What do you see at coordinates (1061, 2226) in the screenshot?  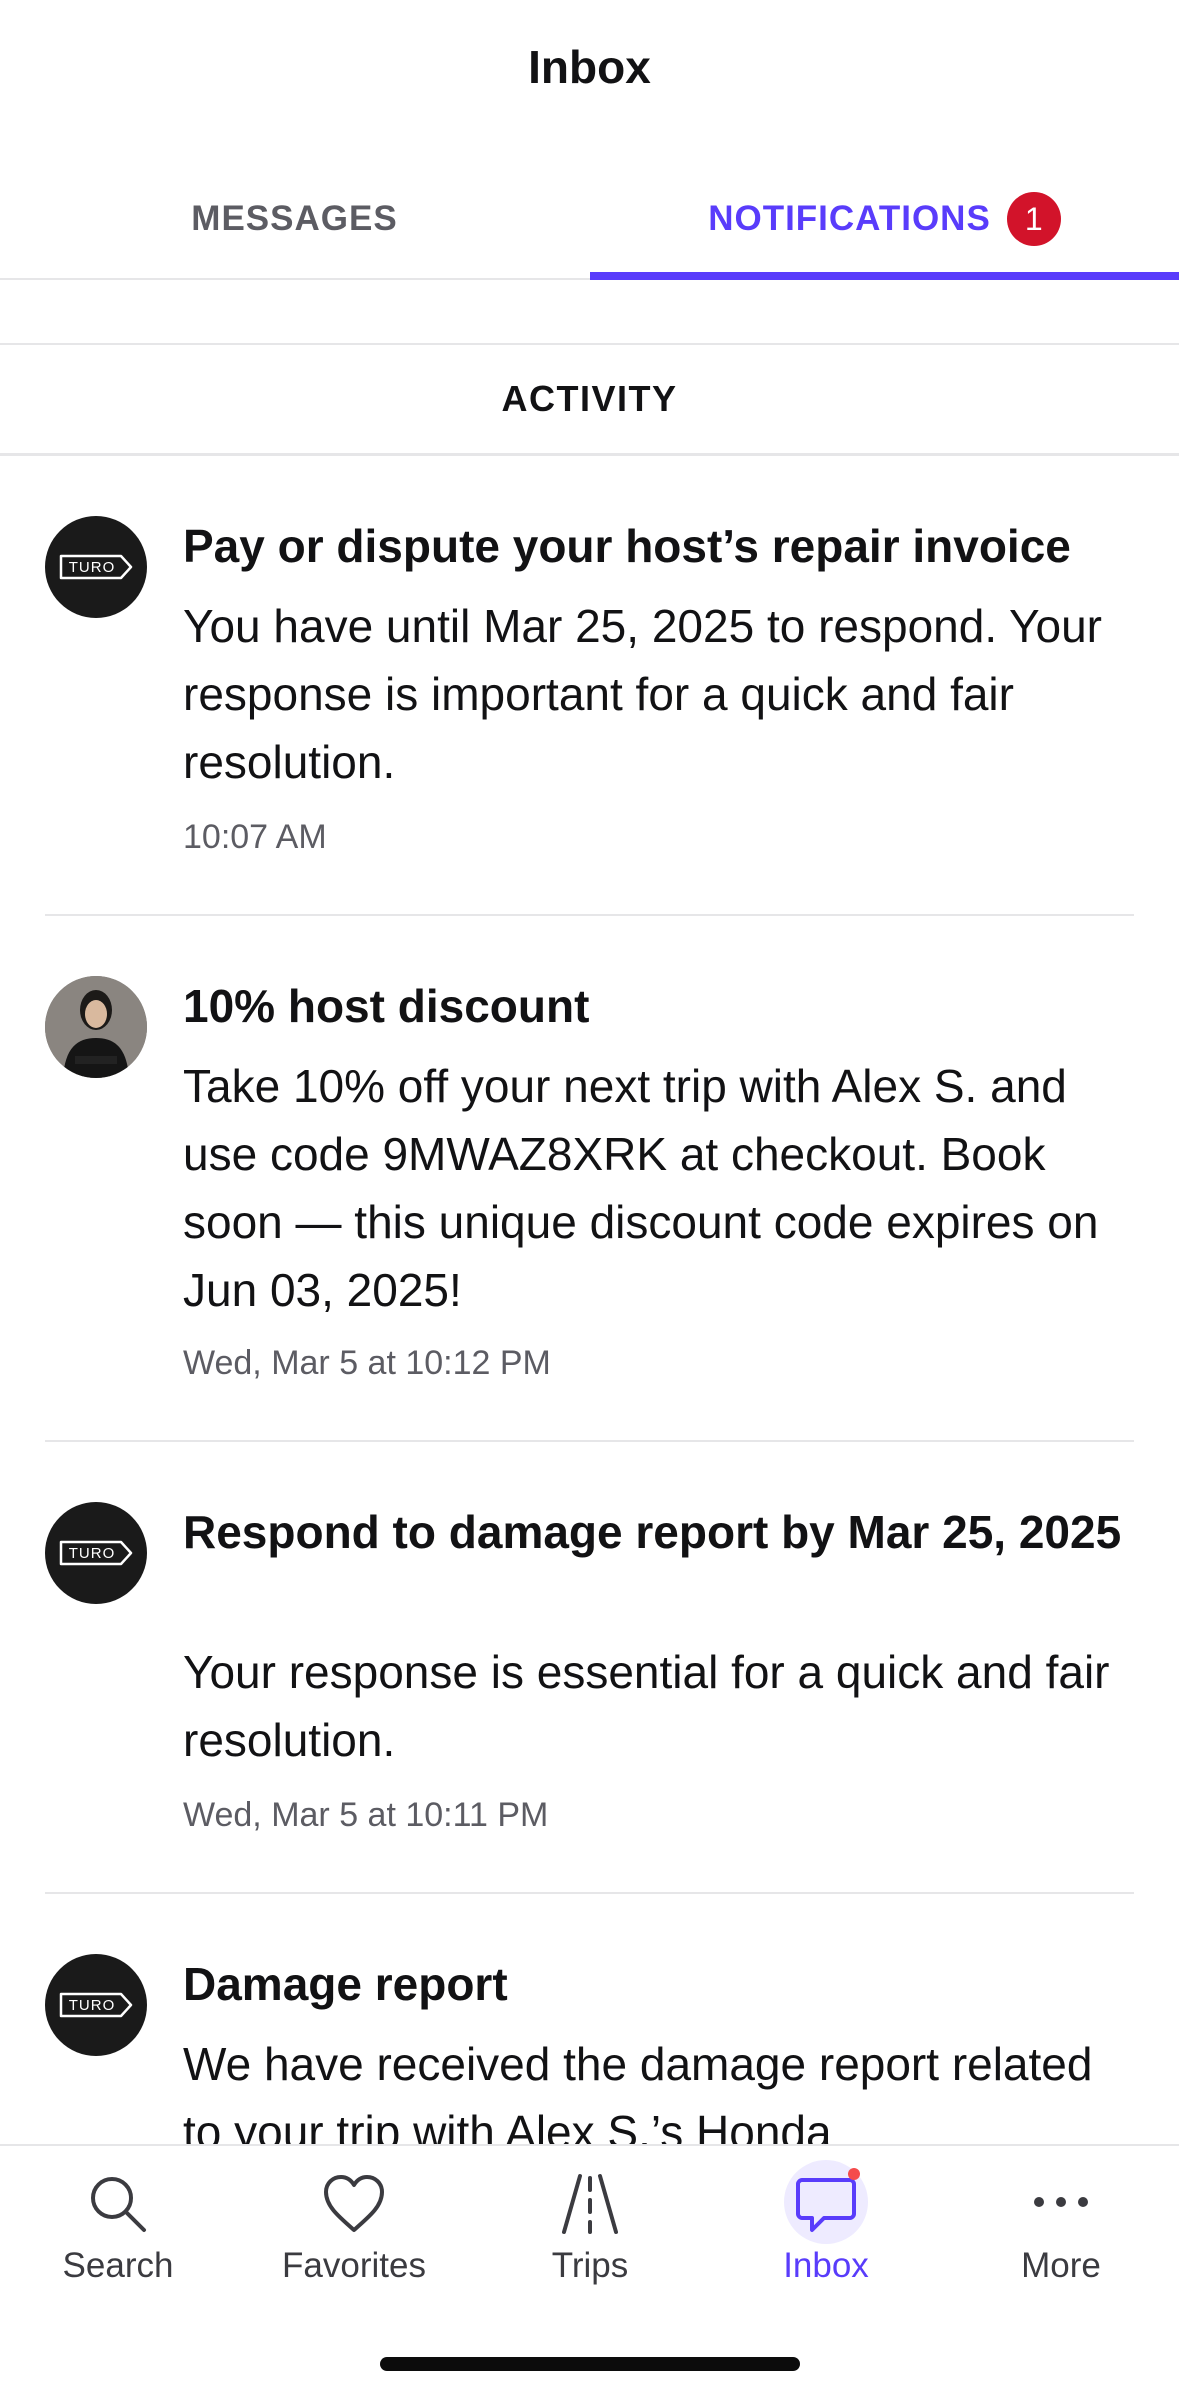 I see `nav-more: More` at bounding box center [1061, 2226].